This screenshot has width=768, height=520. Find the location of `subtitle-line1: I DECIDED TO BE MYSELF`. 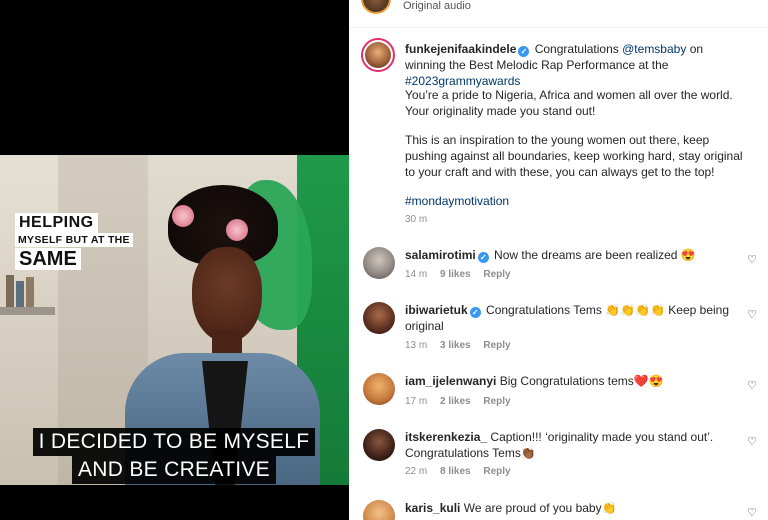

subtitle-line1: I DECIDED TO BE MYSELF is located at coordinates (174, 442).